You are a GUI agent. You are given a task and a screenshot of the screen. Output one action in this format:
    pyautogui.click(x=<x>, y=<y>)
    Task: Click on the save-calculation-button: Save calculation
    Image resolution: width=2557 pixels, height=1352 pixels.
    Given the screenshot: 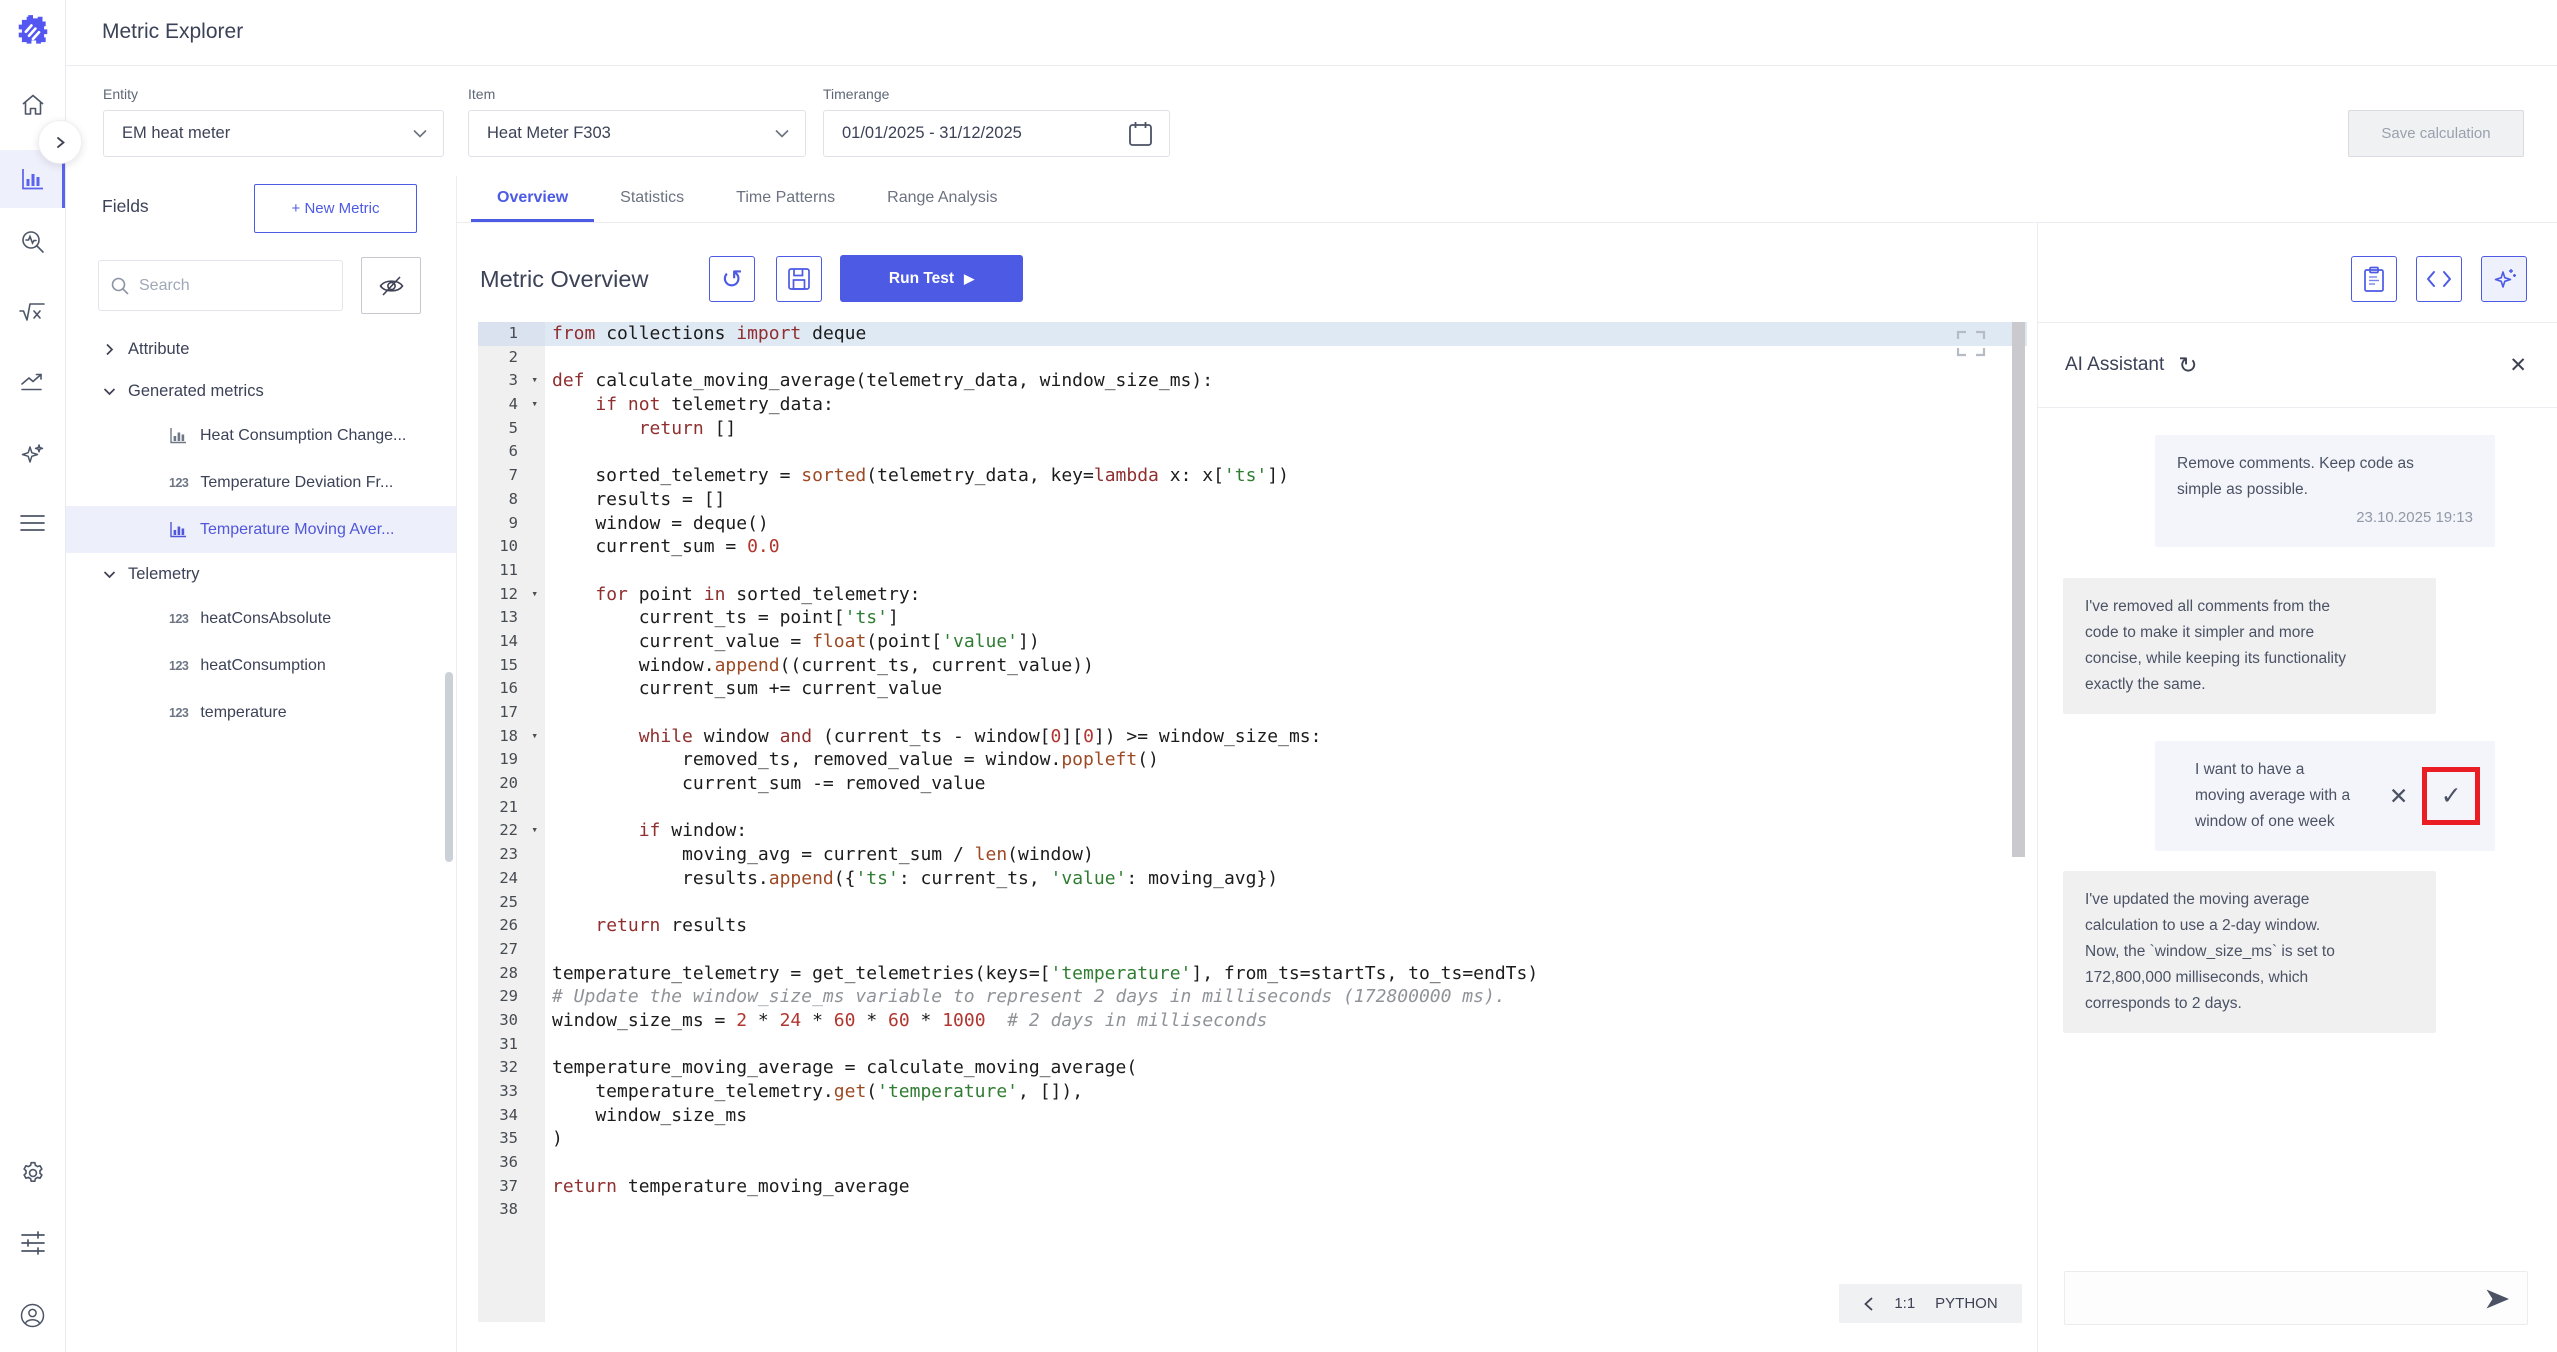 What is the action you would take?
    pyautogui.click(x=2436, y=133)
    